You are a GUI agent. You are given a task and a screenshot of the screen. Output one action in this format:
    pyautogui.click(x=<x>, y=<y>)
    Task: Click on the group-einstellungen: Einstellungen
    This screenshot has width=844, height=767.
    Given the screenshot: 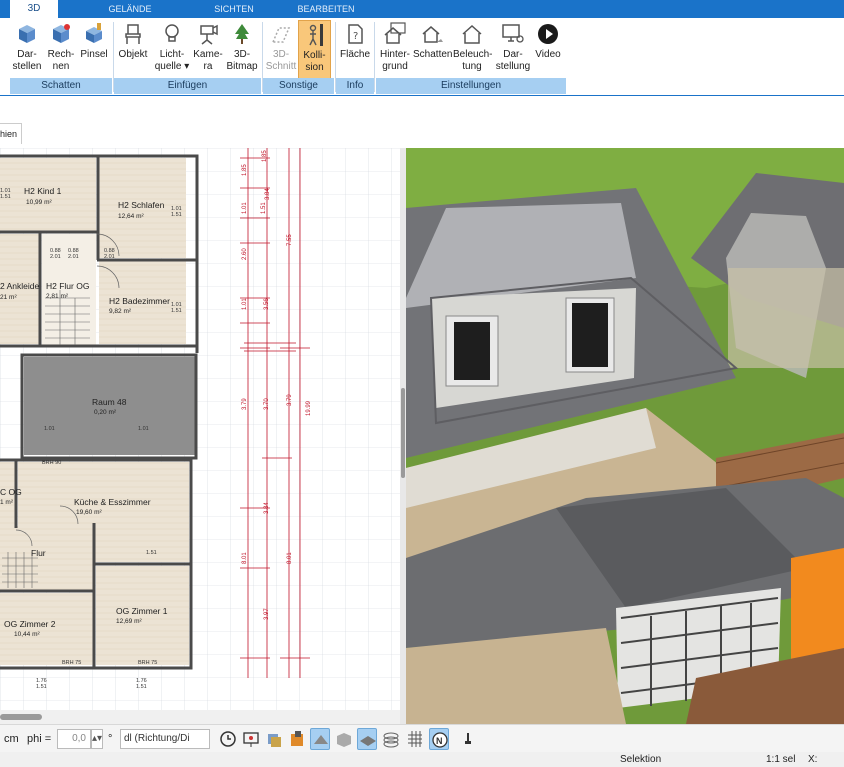 What is the action you would take?
    pyautogui.click(x=471, y=86)
    